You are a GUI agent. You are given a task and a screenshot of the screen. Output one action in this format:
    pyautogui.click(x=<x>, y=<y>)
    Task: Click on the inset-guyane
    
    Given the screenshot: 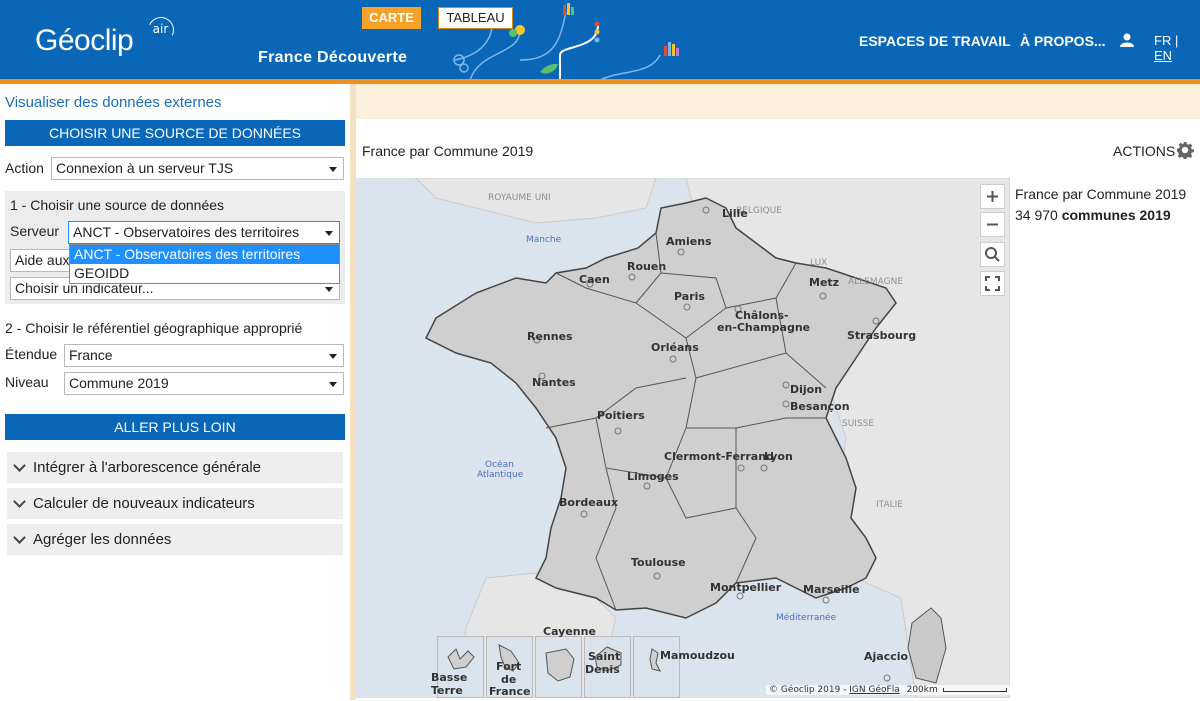 What is the action you would take?
    pyautogui.click(x=558, y=667)
    